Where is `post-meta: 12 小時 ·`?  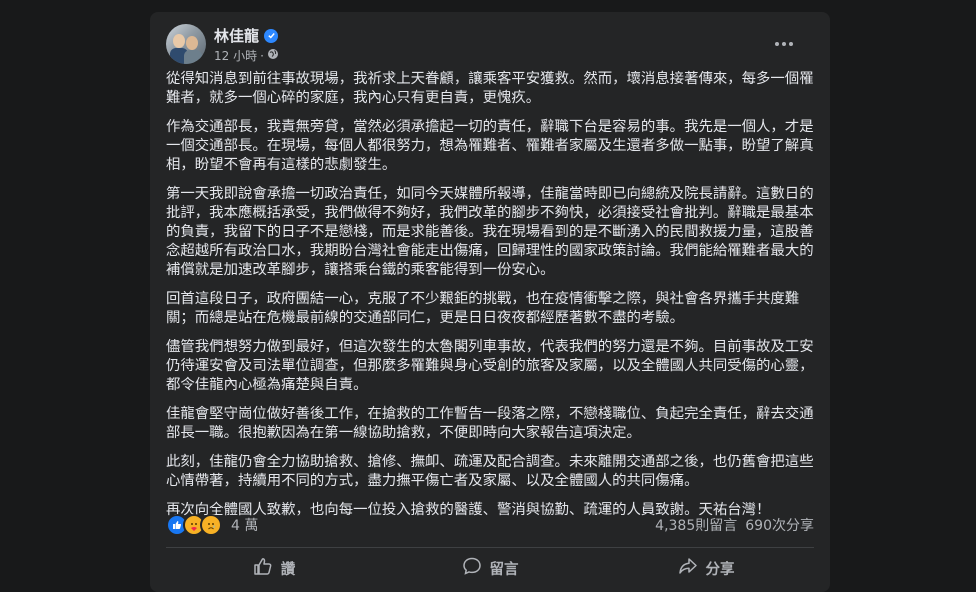
post-meta: 12 小時 · is located at coordinates (246, 55).